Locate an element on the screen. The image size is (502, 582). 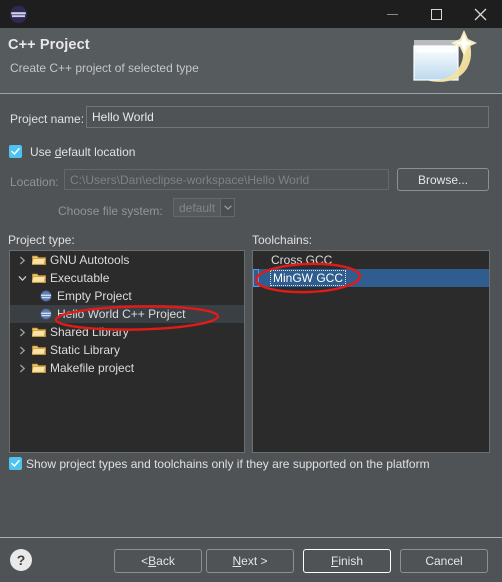
tree-item-static-library: Static Library is located at coordinates (127, 350).